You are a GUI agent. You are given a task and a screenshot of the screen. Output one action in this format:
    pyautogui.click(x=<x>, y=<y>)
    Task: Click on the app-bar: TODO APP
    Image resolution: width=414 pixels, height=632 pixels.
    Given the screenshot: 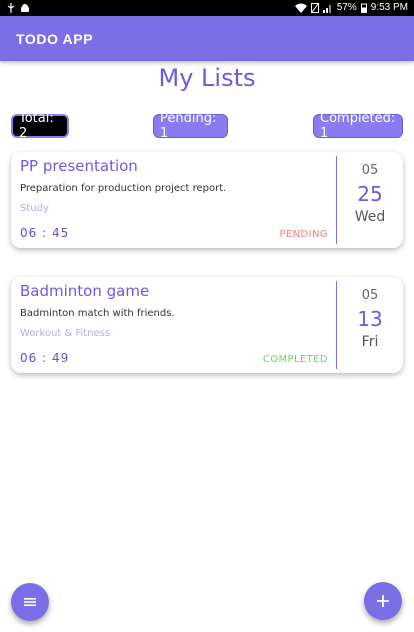 What is the action you would take?
    pyautogui.click(x=207, y=38)
    